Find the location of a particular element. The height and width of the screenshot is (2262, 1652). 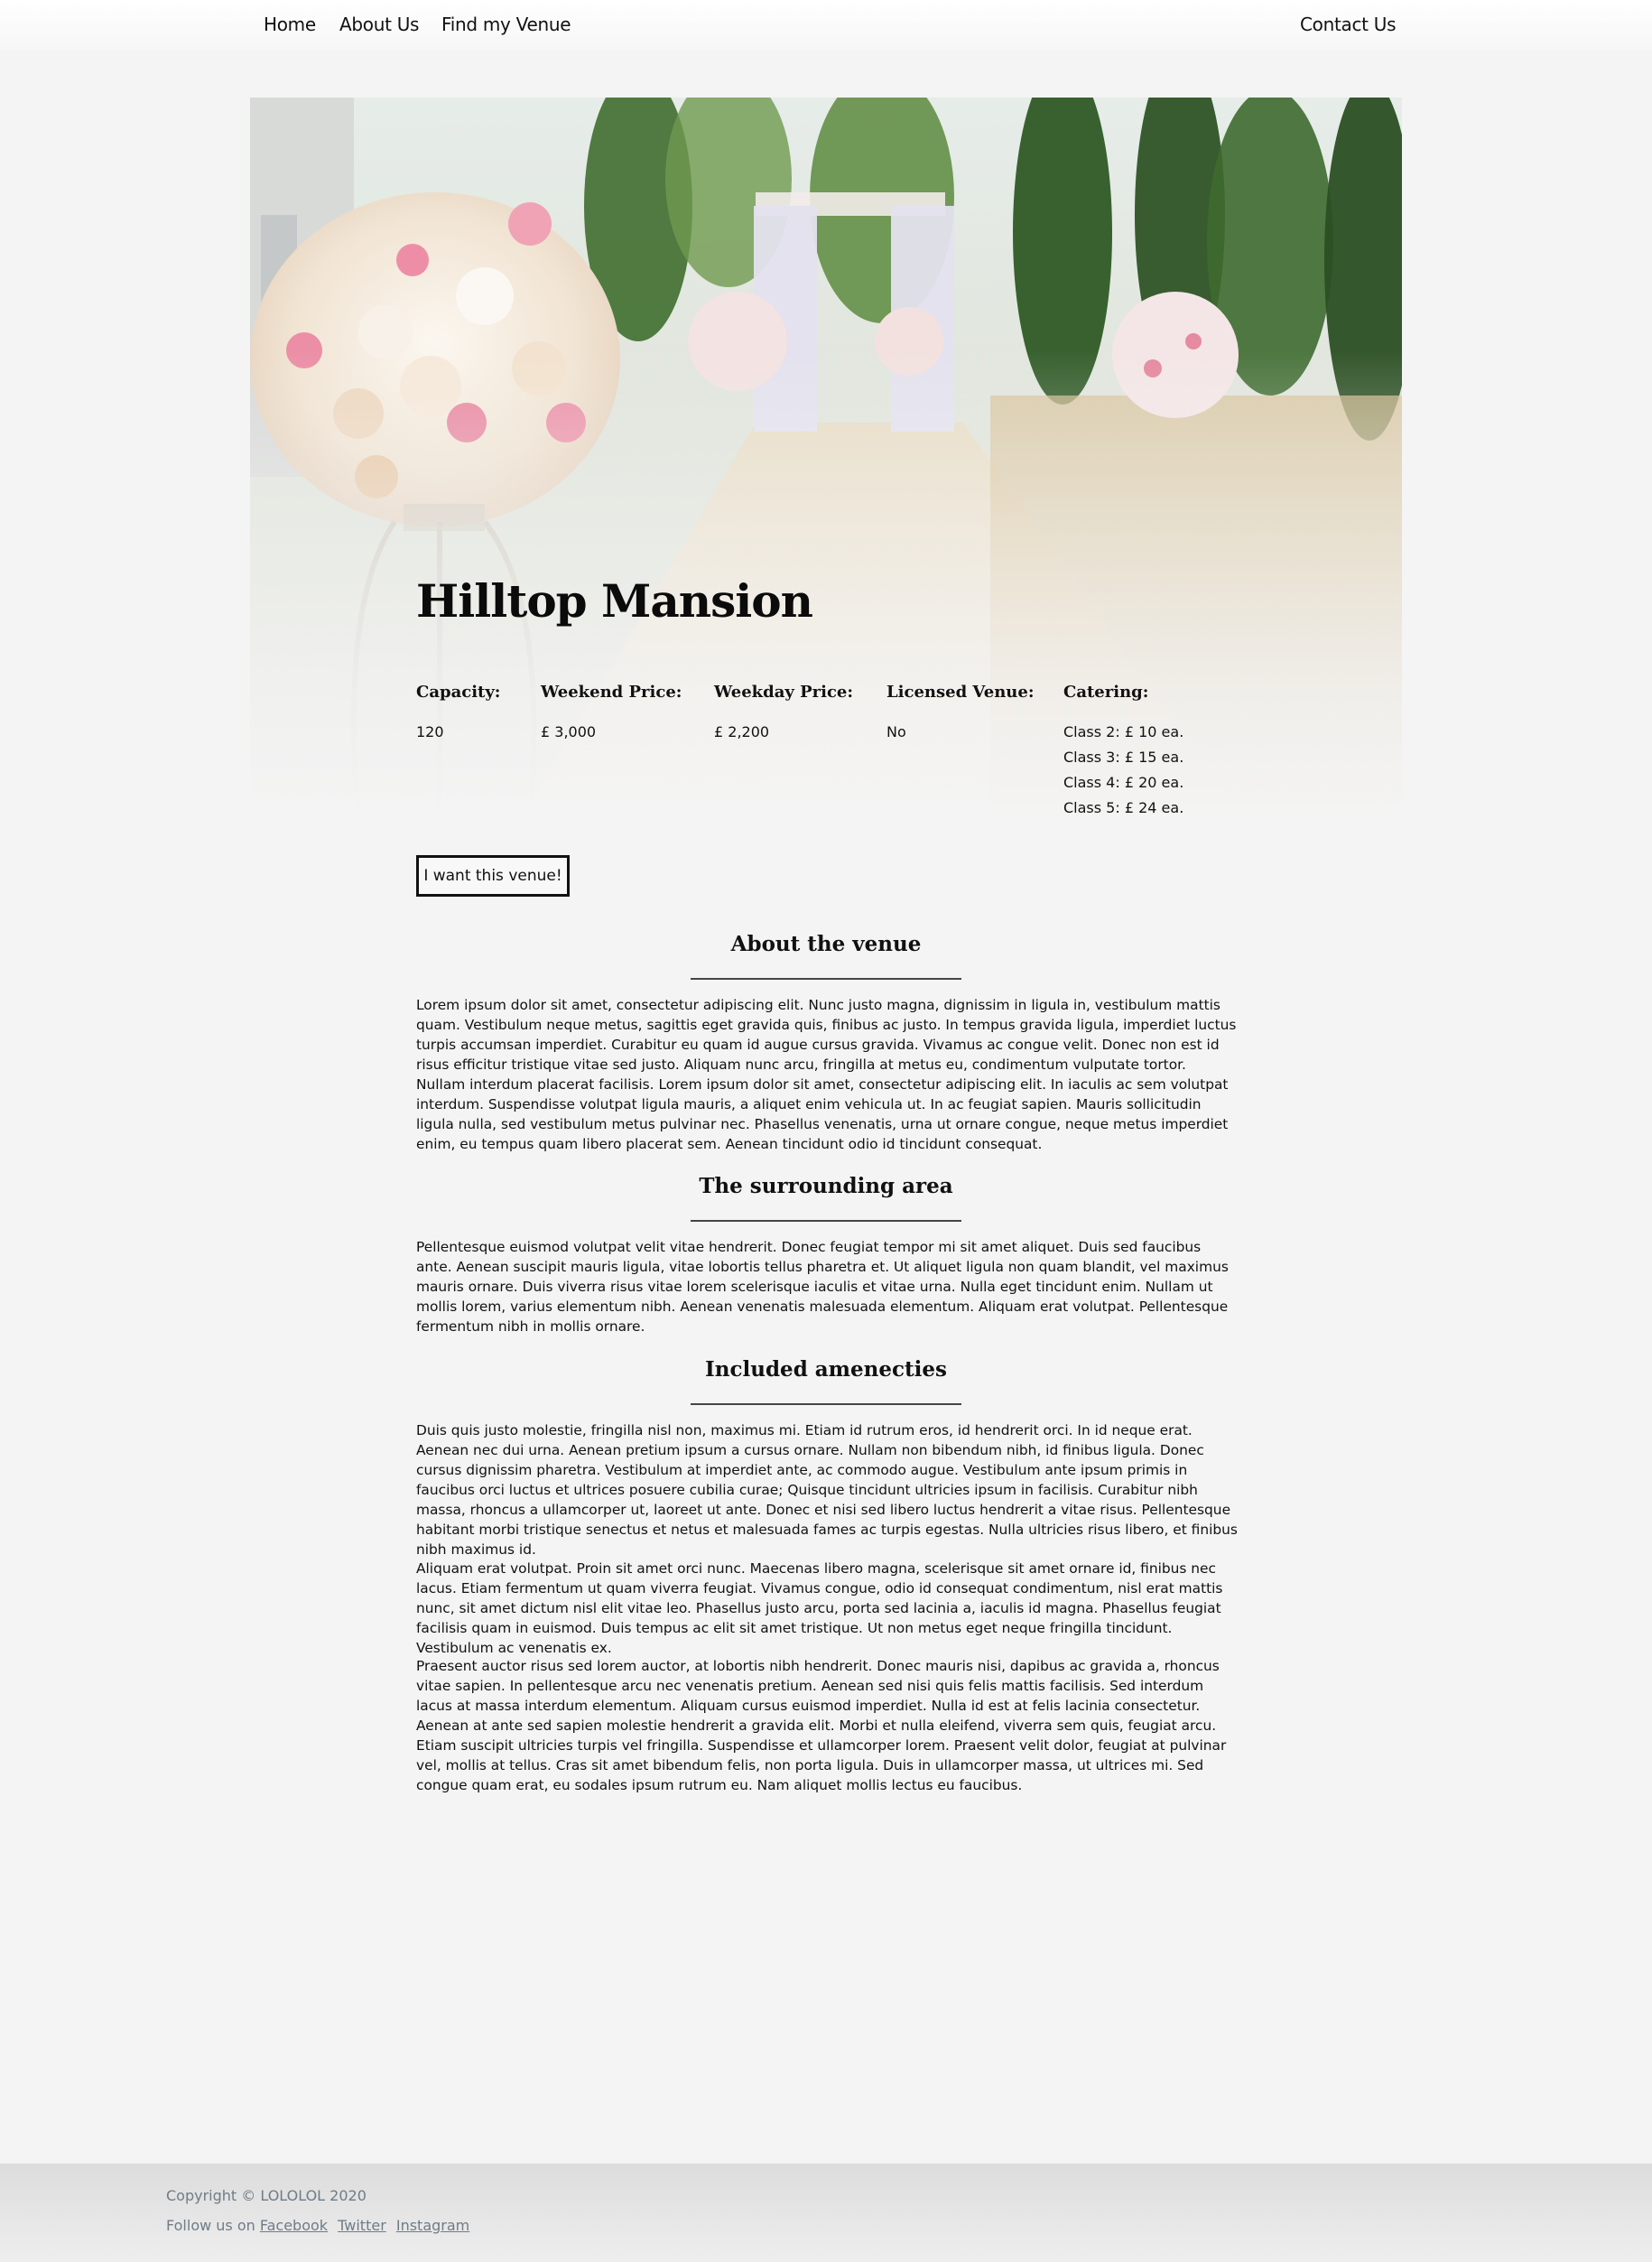

weekday-price-fact: Weekday Price: £ 2,200 is located at coordinates (783, 714).